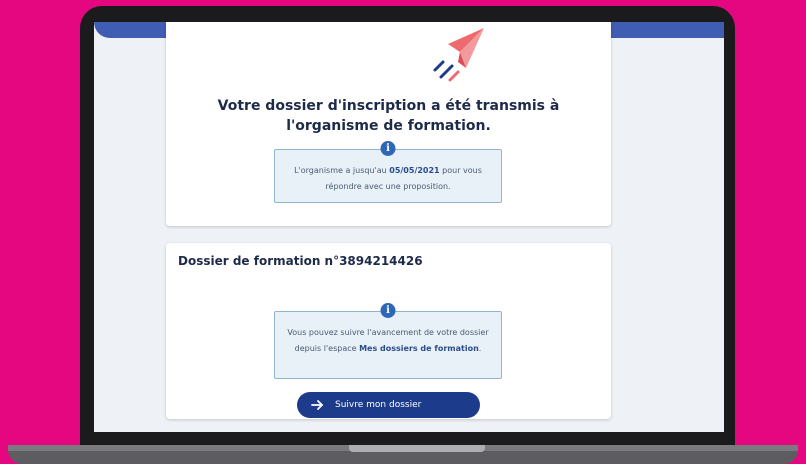 This screenshot has width=806, height=464. I want to click on dossier-title: Dossier de formation n°3894214426, so click(300, 261).